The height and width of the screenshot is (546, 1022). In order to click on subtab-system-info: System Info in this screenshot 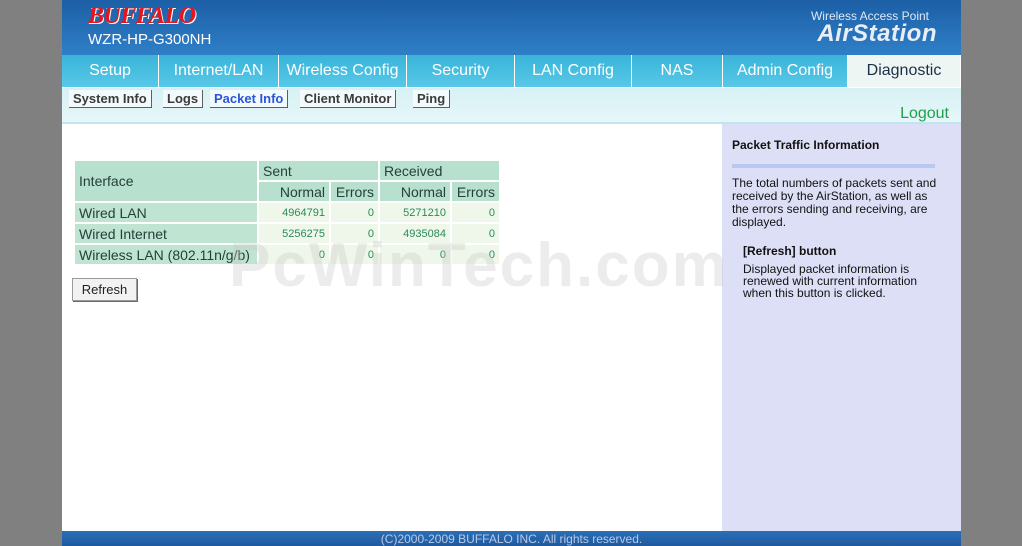, I will do `click(110, 99)`.